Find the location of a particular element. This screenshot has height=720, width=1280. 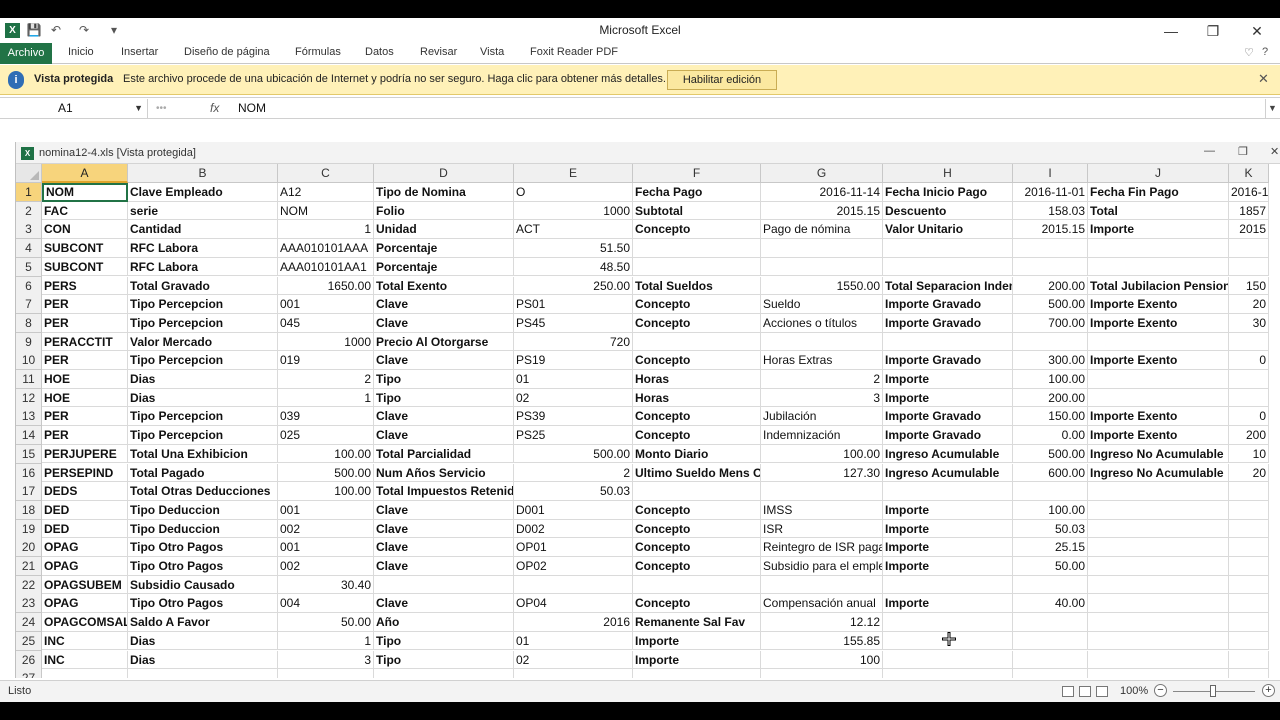

cell-j14: Importe Exento is located at coordinates (1158, 435).